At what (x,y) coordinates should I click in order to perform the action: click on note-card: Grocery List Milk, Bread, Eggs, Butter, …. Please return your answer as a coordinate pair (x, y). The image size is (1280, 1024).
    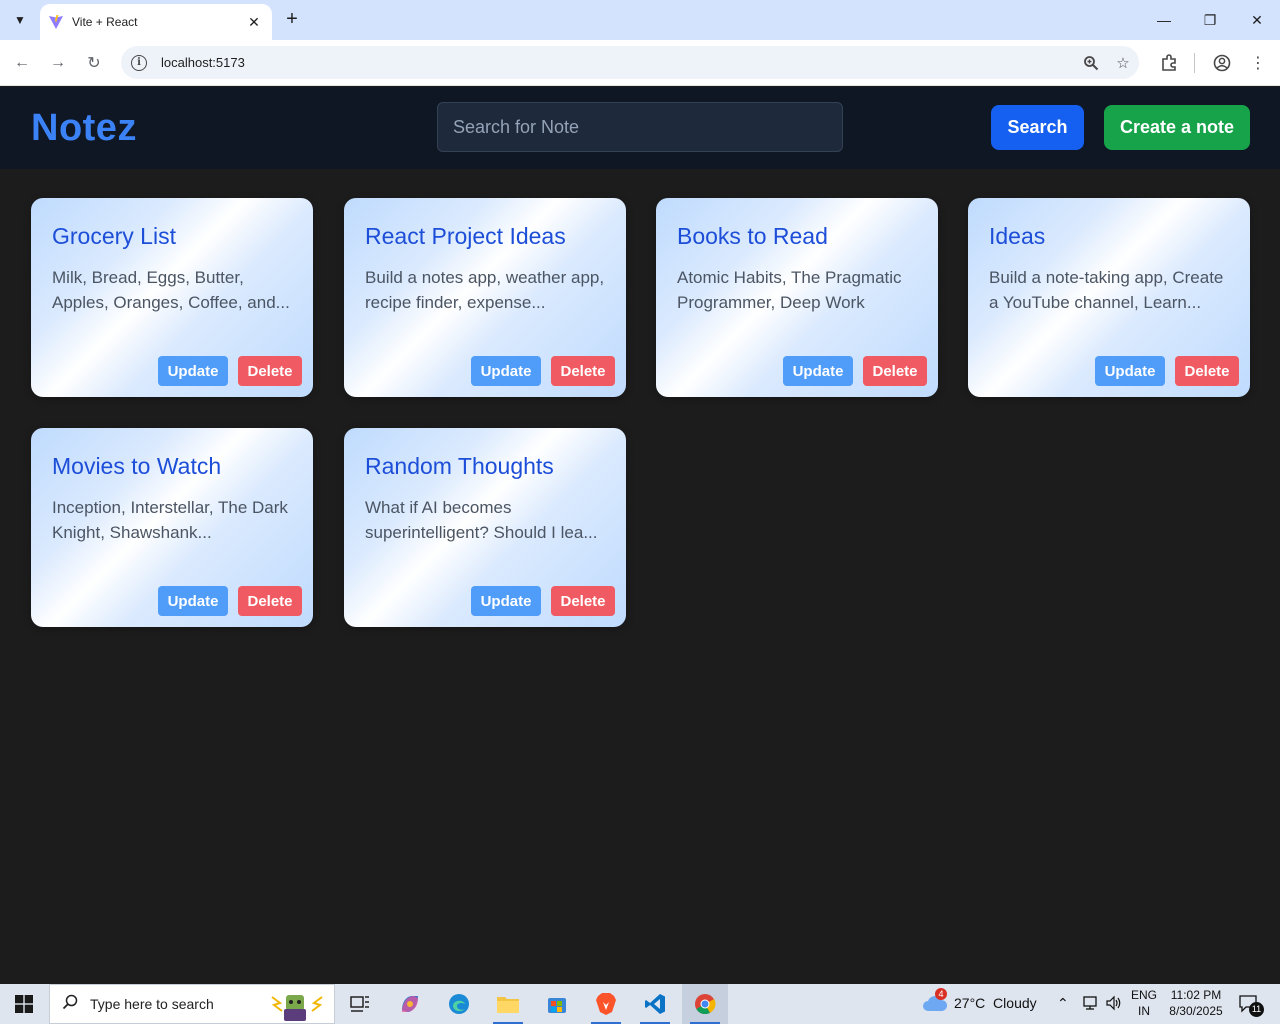
    Looking at the image, I should click on (172, 297).